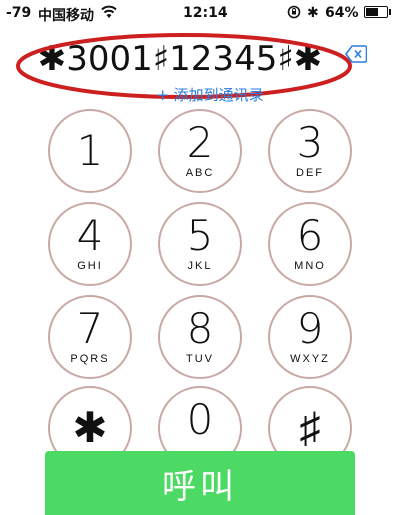 The height and width of the screenshot is (515, 400). What do you see at coordinates (200, 419) in the screenshot?
I see `key-digit: 0` at bounding box center [200, 419].